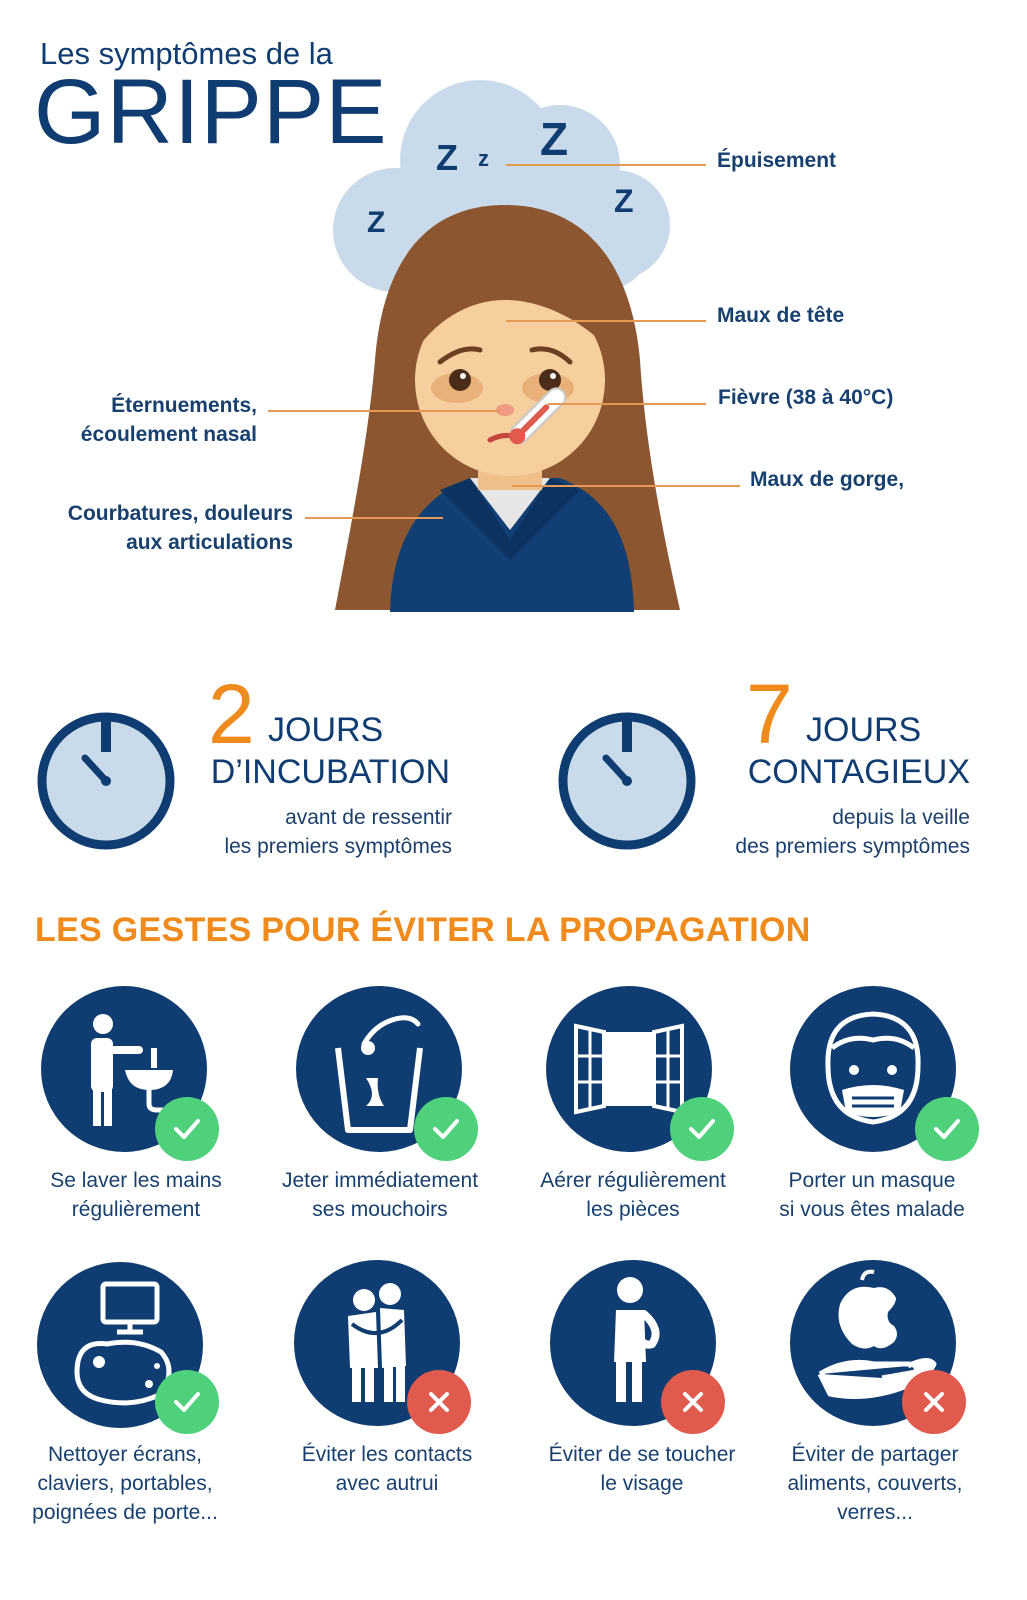 Image resolution: width=1027 pixels, height=1600 pixels. I want to click on gesture-label-tissue: Jeter immédiatement ses mouchoirs, so click(380, 1195).